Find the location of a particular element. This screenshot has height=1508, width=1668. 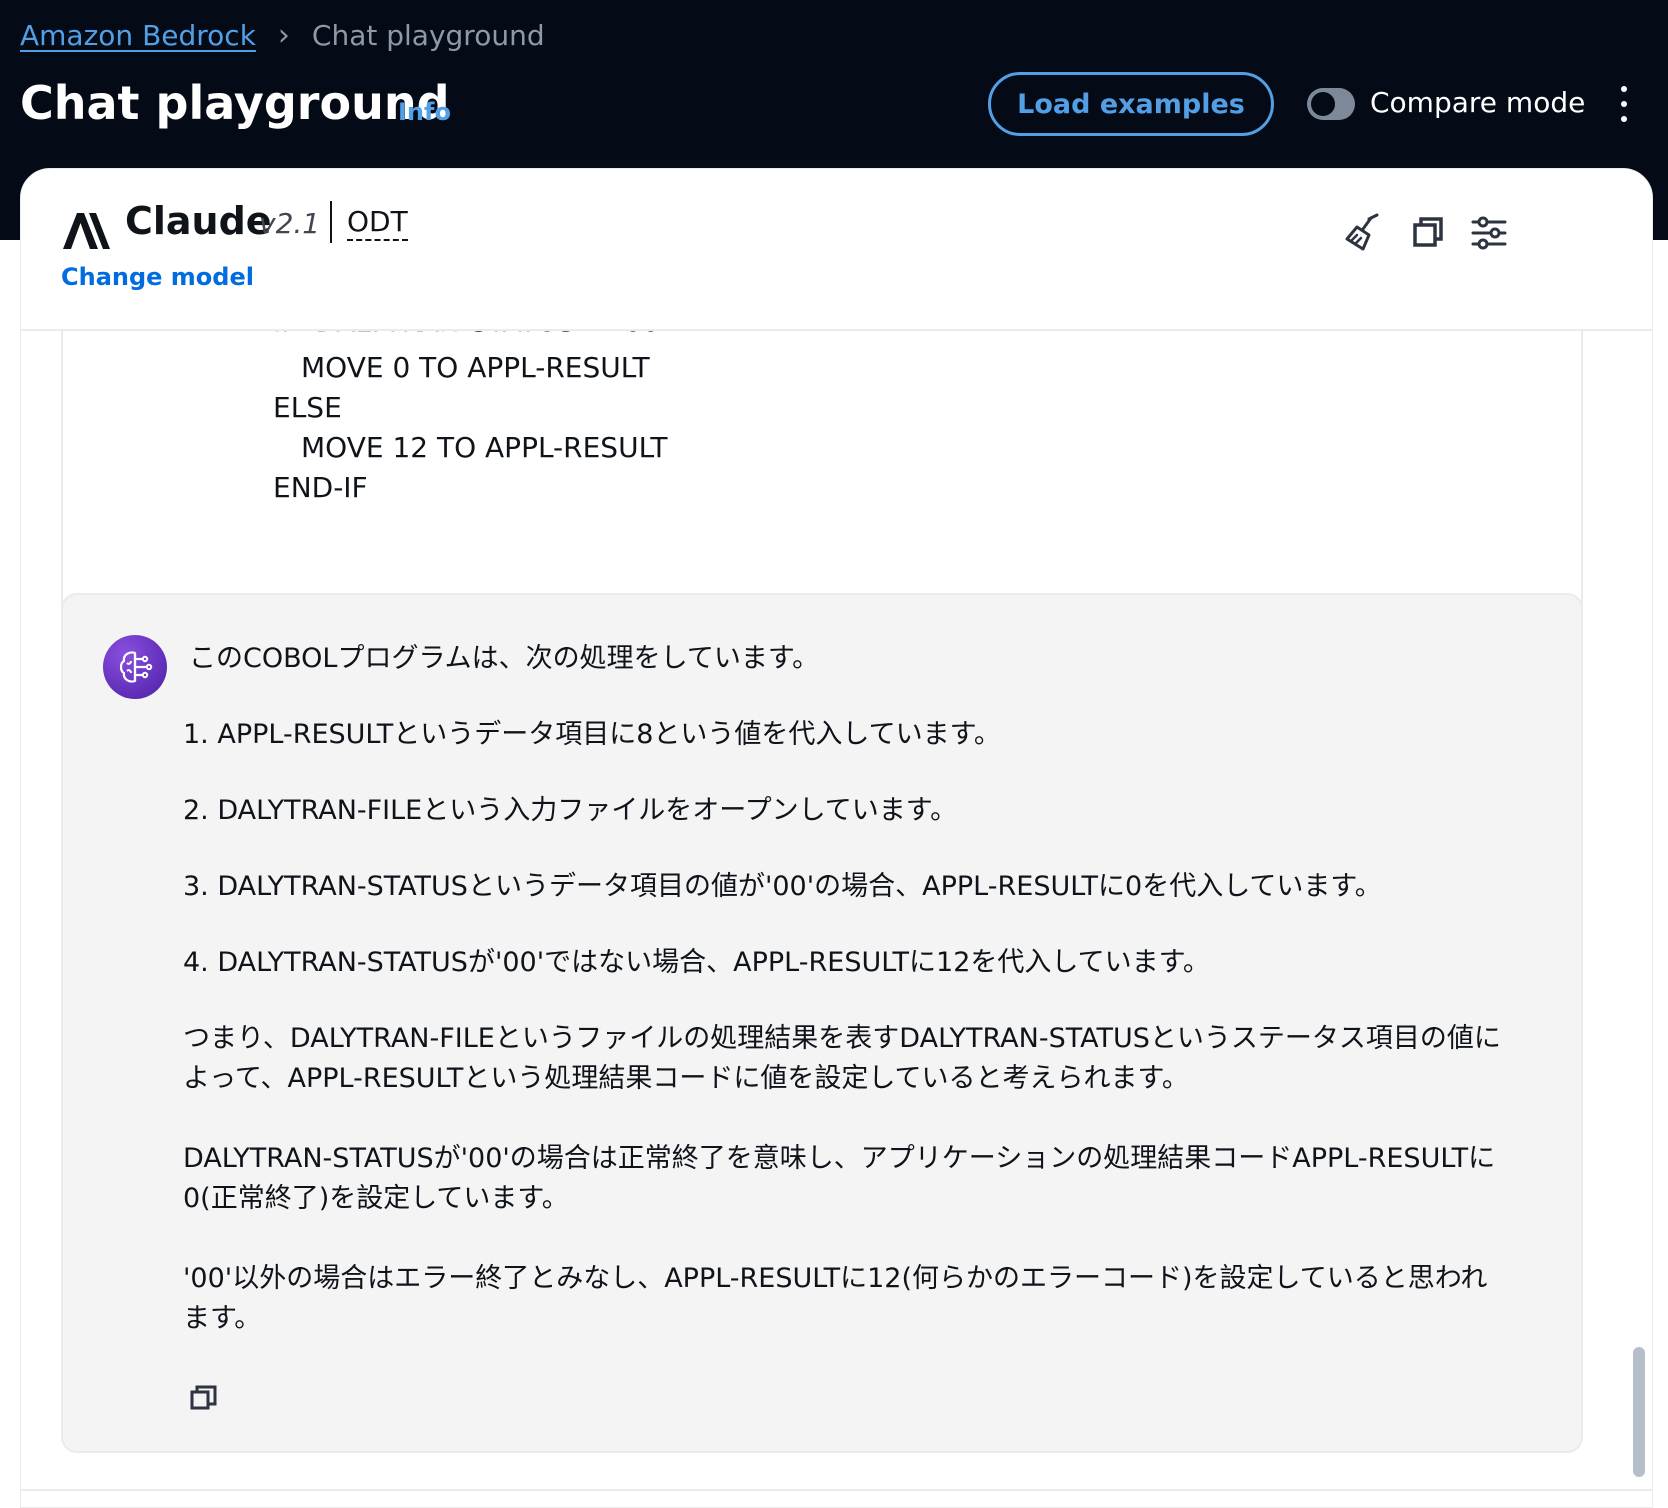

clear-chat-icon is located at coordinates (1363, 233).